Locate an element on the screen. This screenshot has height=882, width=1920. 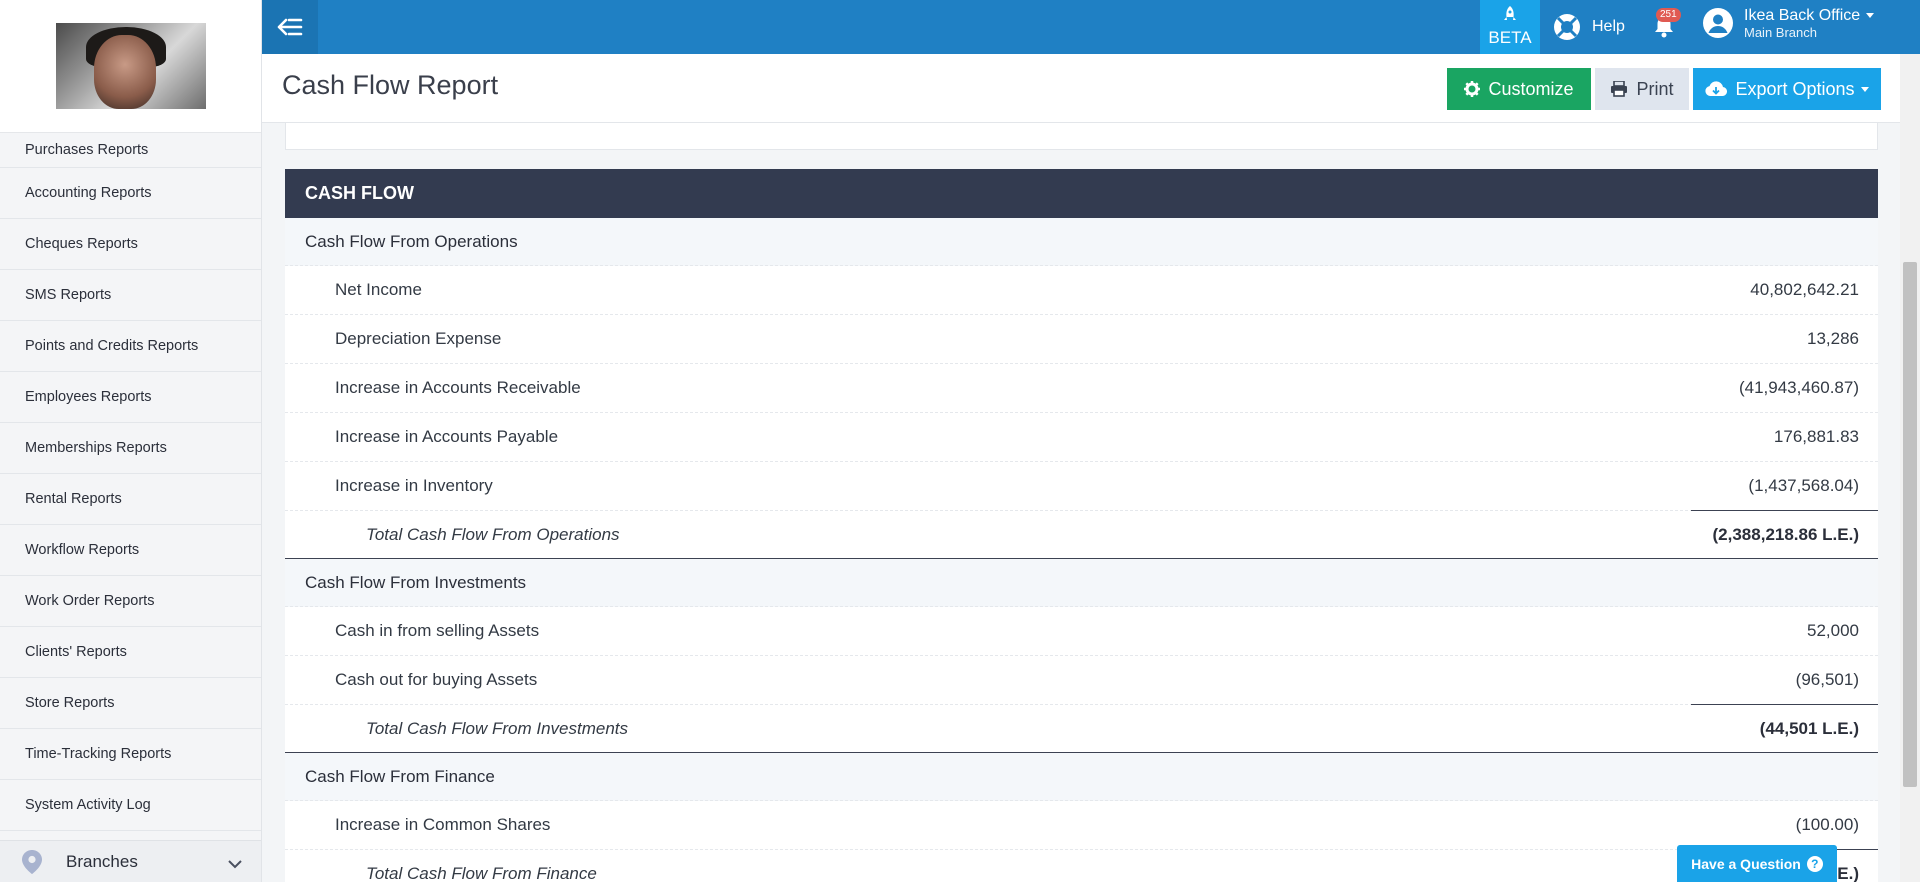
sidebar-item-cheques-reports: Cheques Reports is located at coordinates (130, 244).